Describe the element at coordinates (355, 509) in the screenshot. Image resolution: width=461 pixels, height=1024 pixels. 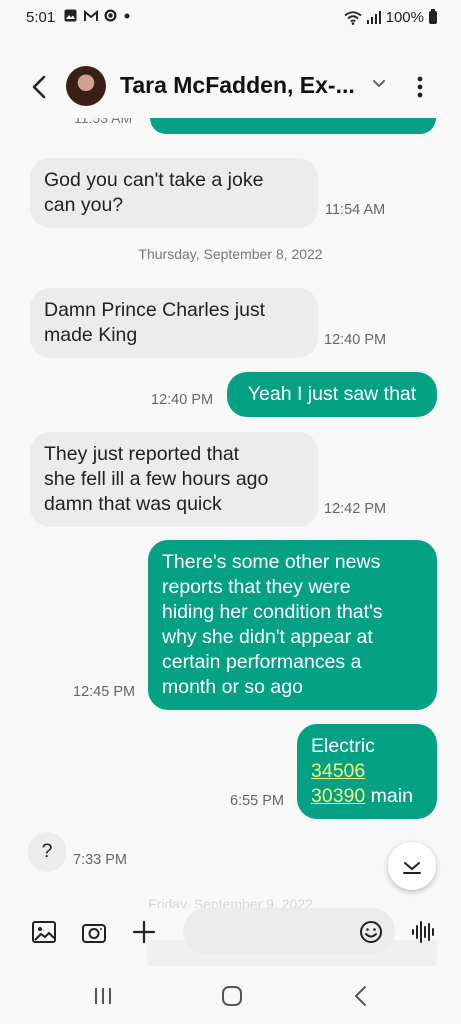
I see `message-timestamp: 12:42 PM` at that location.